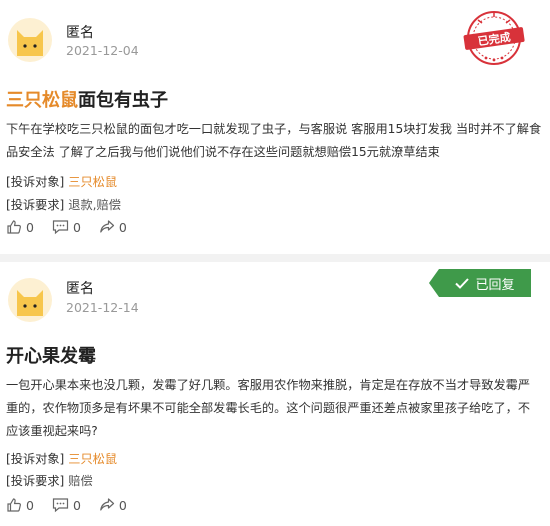  I want to click on completed-stamp-icon: 已完成, so click(494, 38).